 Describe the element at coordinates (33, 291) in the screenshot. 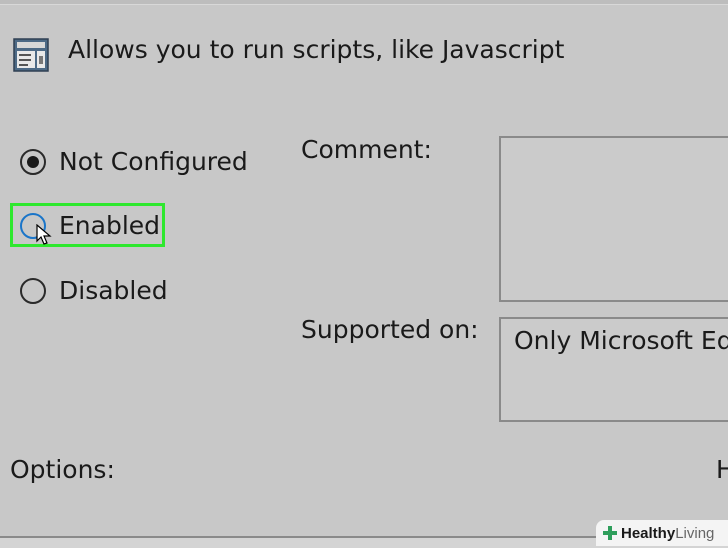

I see `radio-disabled-indicator` at that location.